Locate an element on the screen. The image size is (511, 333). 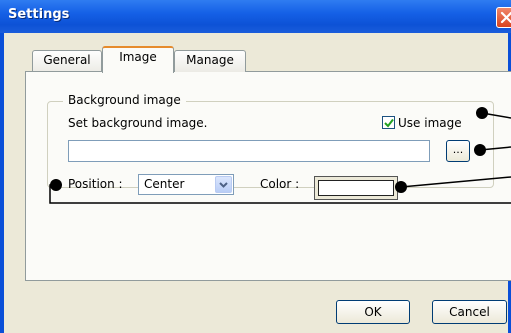
callout-color is located at coordinates (453, 184).